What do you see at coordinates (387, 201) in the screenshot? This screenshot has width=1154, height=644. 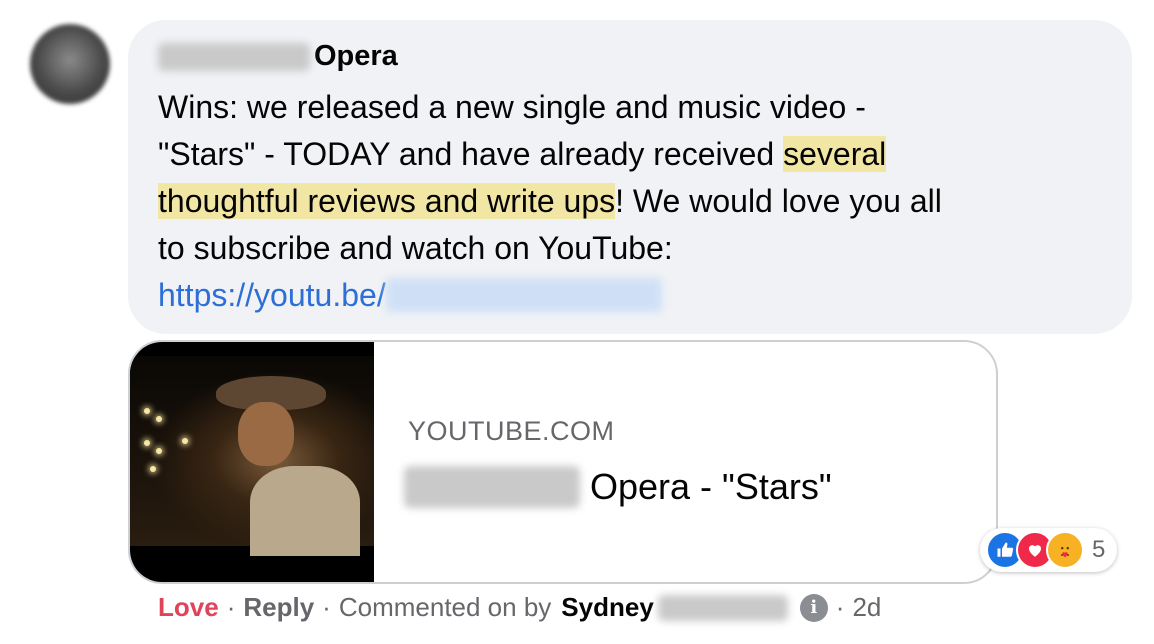 I see `highlighted-text: thoughtful reviews and write ups` at bounding box center [387, 201].